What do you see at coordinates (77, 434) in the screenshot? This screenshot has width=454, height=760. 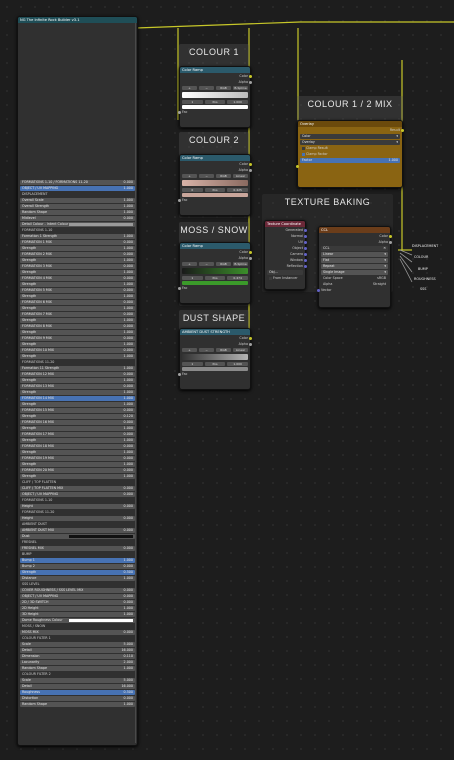 I see `group-input-field: FORMATION 17 MIX 0.000` at bounding box center [77, 434].